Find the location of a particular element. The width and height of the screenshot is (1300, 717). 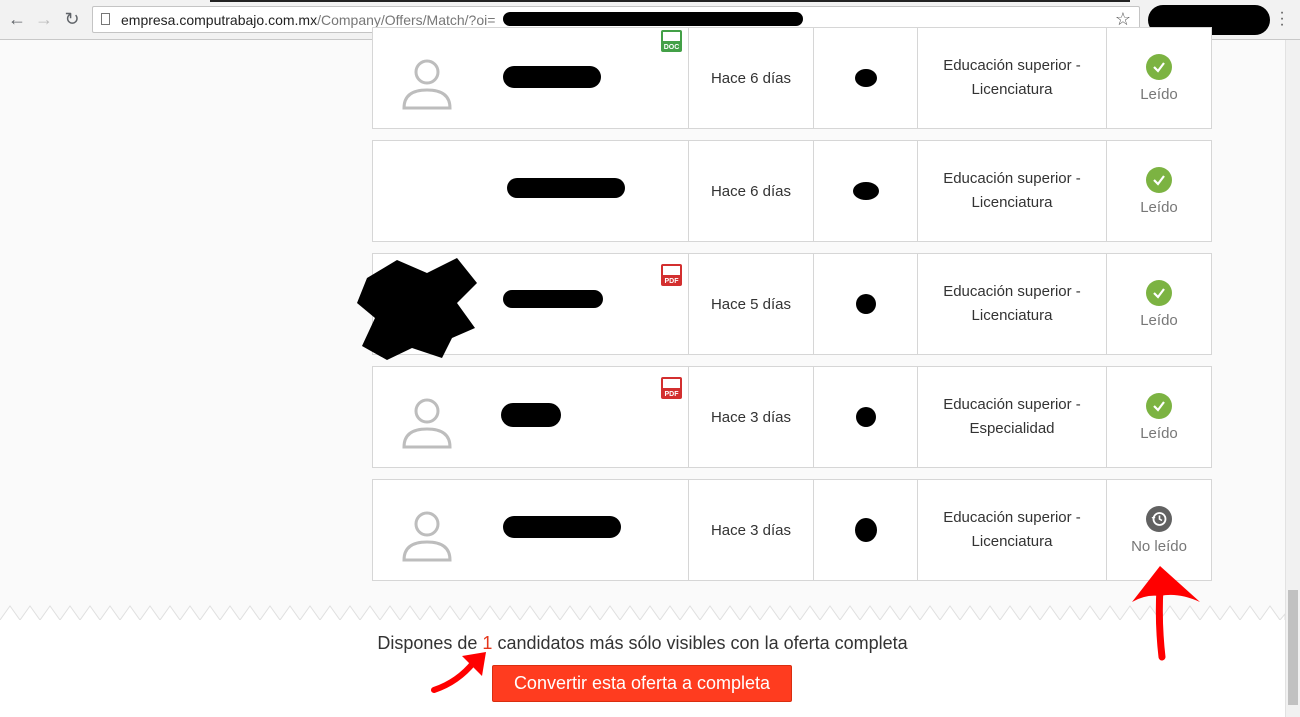

doc-file-icon: DOC is located at coordinates (671, 41).